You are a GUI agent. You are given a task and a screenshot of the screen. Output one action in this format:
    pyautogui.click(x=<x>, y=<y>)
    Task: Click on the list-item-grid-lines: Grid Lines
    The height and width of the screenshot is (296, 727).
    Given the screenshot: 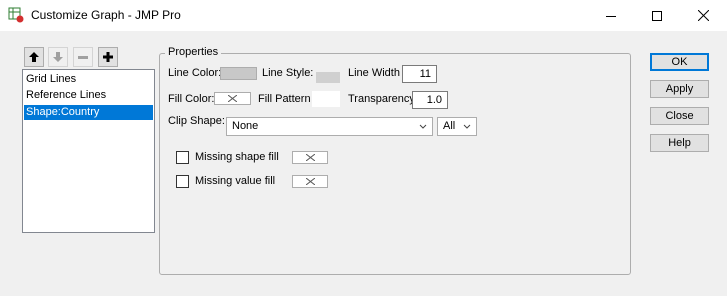 What is the action you would take?
    pyautogui.click(x=88, y=79)
    